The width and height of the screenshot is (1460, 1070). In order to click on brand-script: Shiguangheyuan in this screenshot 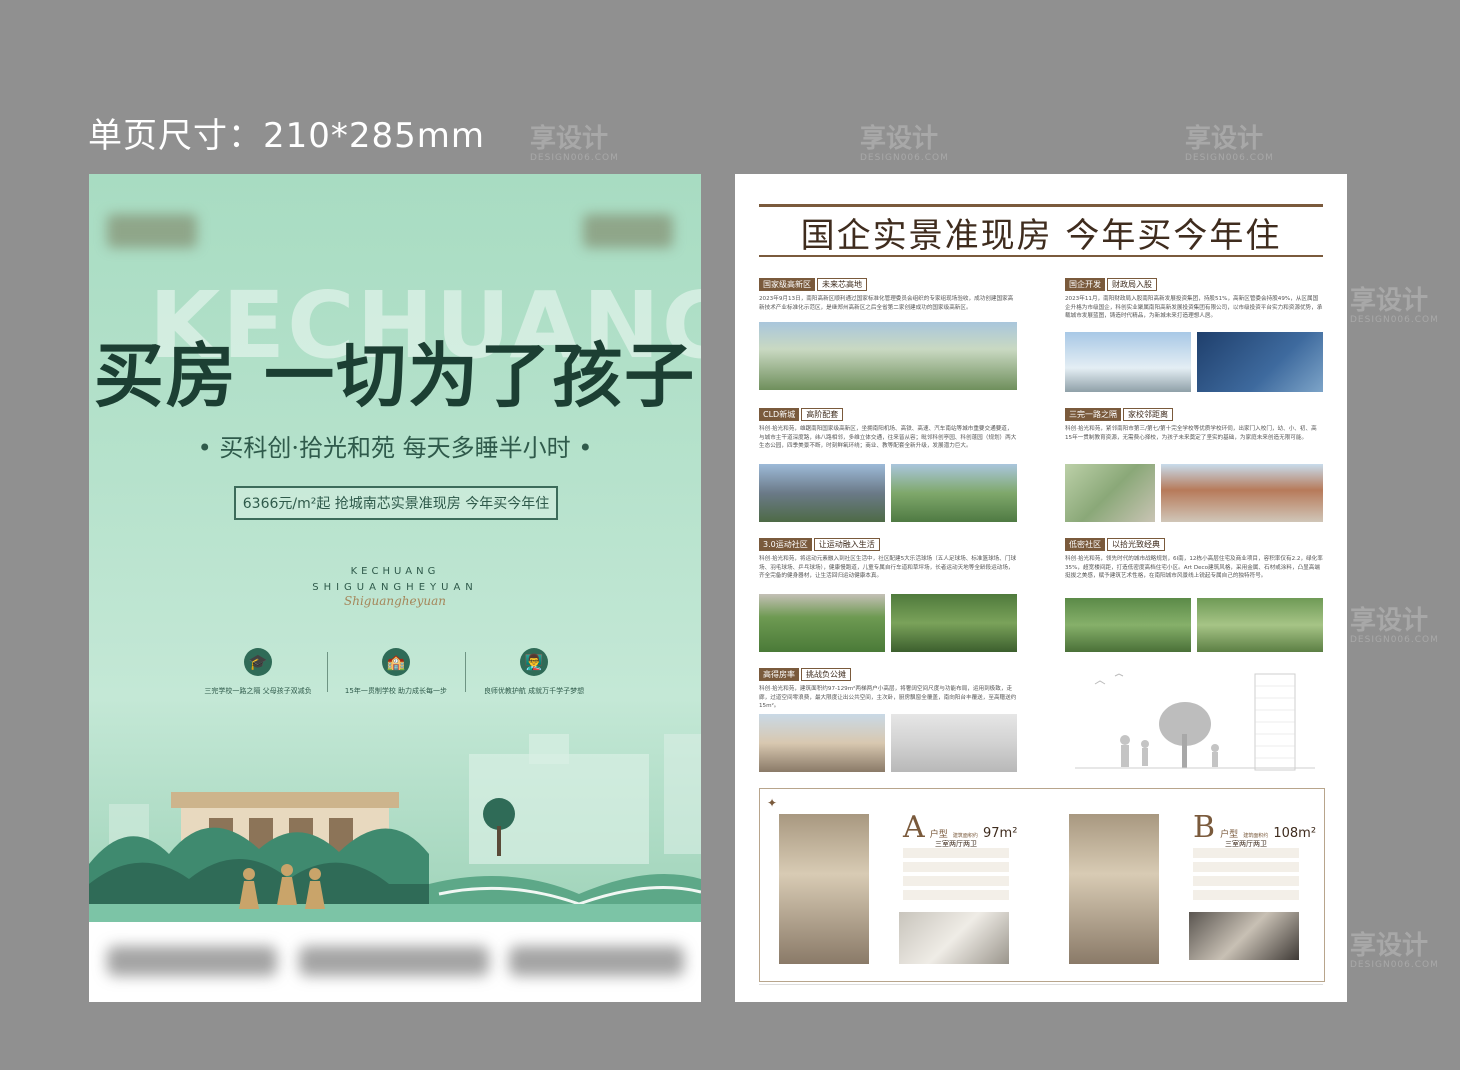, I will do `click(395, 601)`.